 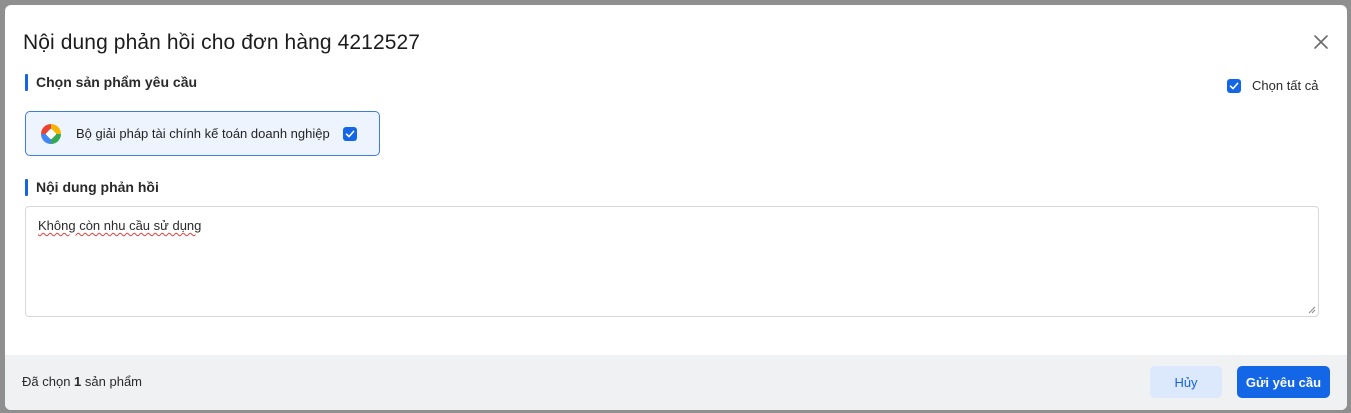 I want to click on dialog-title: Nội dung phản hồi cho đơn hàng 4212527, so click(x=222, y=42).